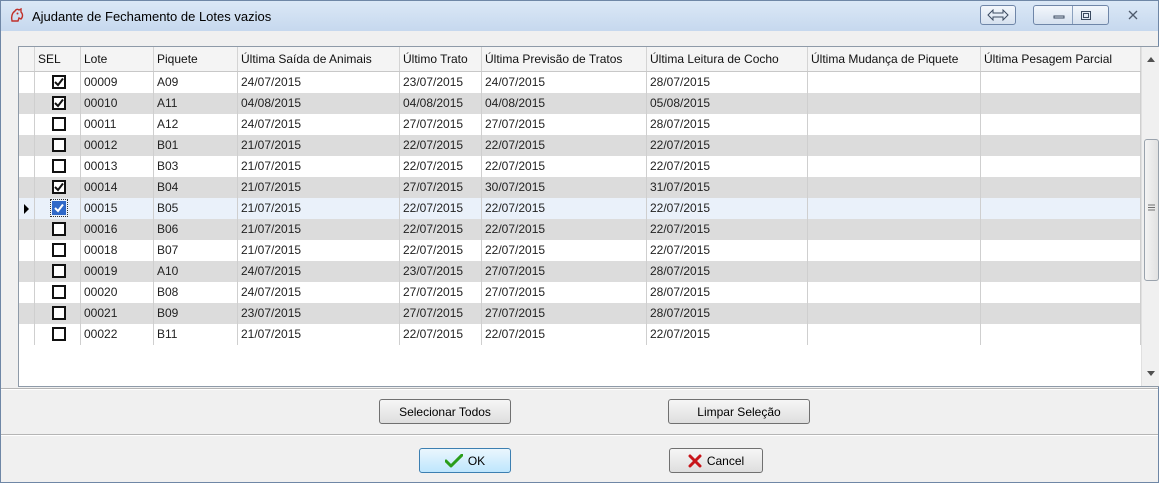  What do you see at coordinates (465, 460) in the screenshot?
I see `ok-button: OK` at bounding box center [465, 460].